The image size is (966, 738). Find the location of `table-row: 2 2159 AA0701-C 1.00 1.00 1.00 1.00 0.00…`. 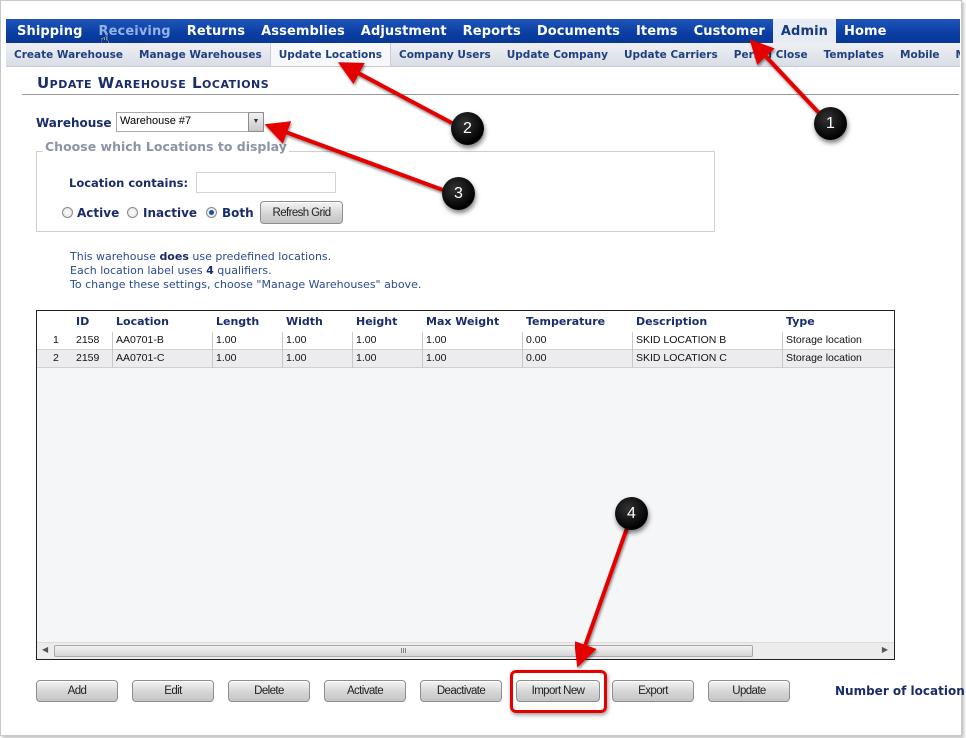

table-row: 2 2159 AA0701-C 1.00 1.00 1.00 1.00 0.00… is located at coordinates (465, 359).